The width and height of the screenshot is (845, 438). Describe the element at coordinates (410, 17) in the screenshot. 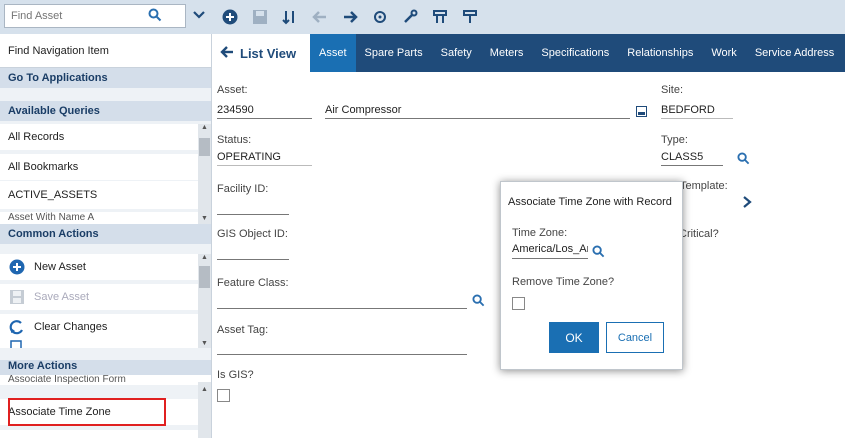

I see `wrench-icon` at that location.